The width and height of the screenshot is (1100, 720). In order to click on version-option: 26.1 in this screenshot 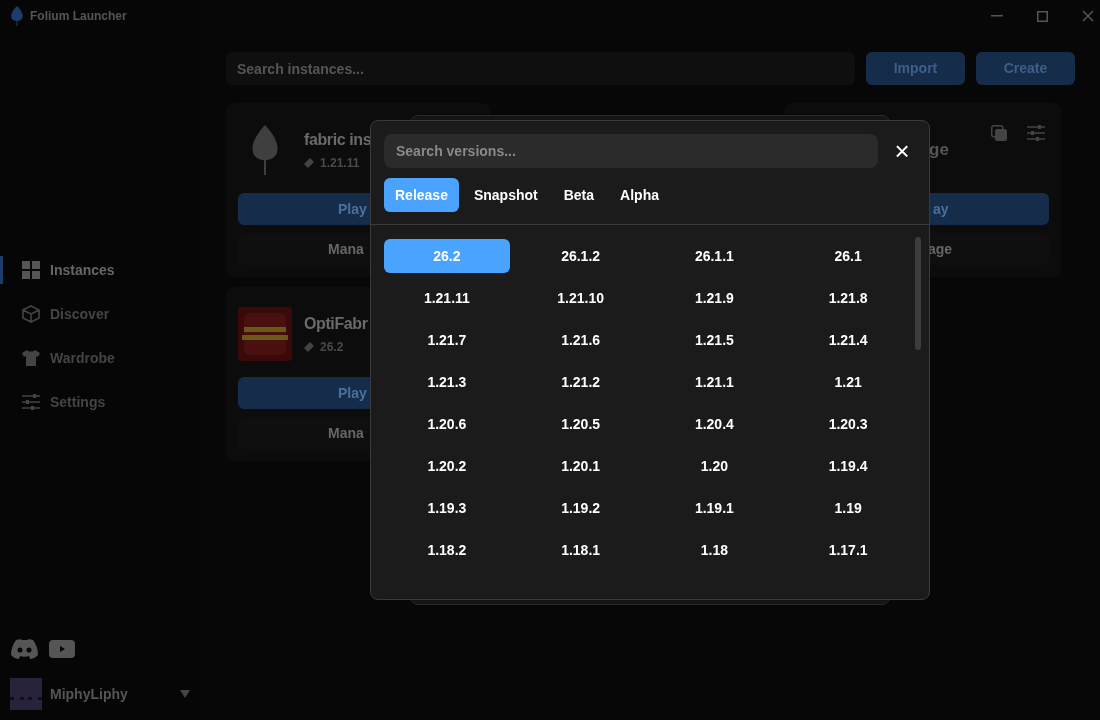, I will do `click(848, 256)`.